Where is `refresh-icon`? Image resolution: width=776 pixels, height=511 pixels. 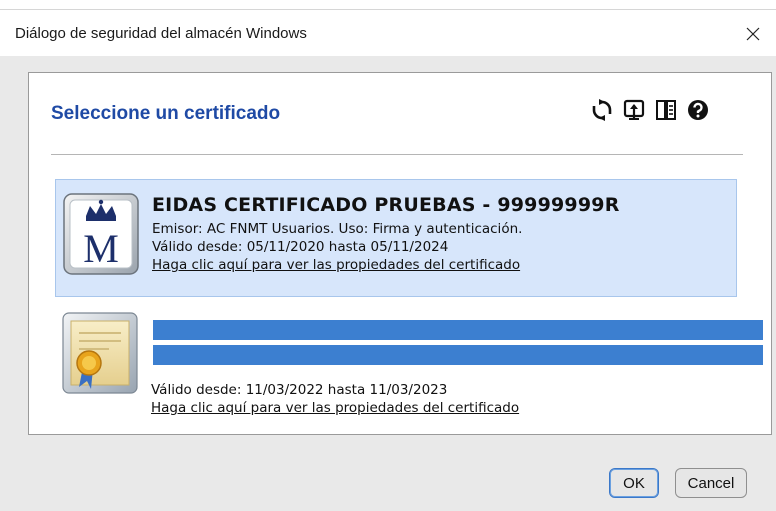 refresh-icon is located at coordinates (602, 110).